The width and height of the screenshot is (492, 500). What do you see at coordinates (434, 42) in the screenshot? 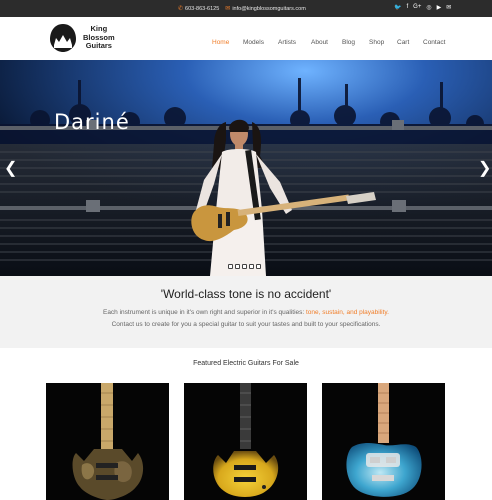
I see `nav-contact: Contact` at bounding box center [434, 42].